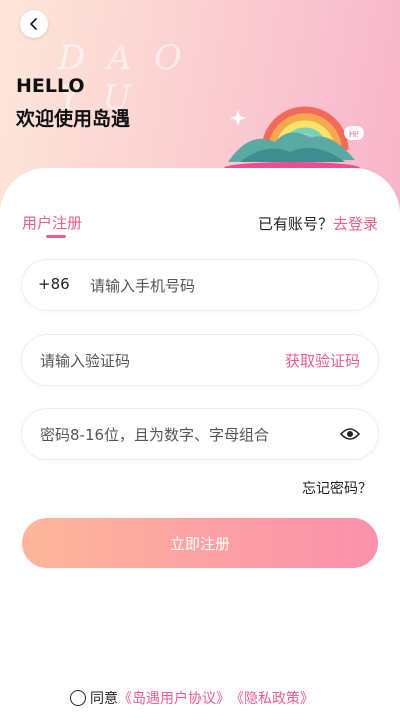  Describe the element at coordinates (78, 698) in the screenshot. I see `agree-radio` at that location.